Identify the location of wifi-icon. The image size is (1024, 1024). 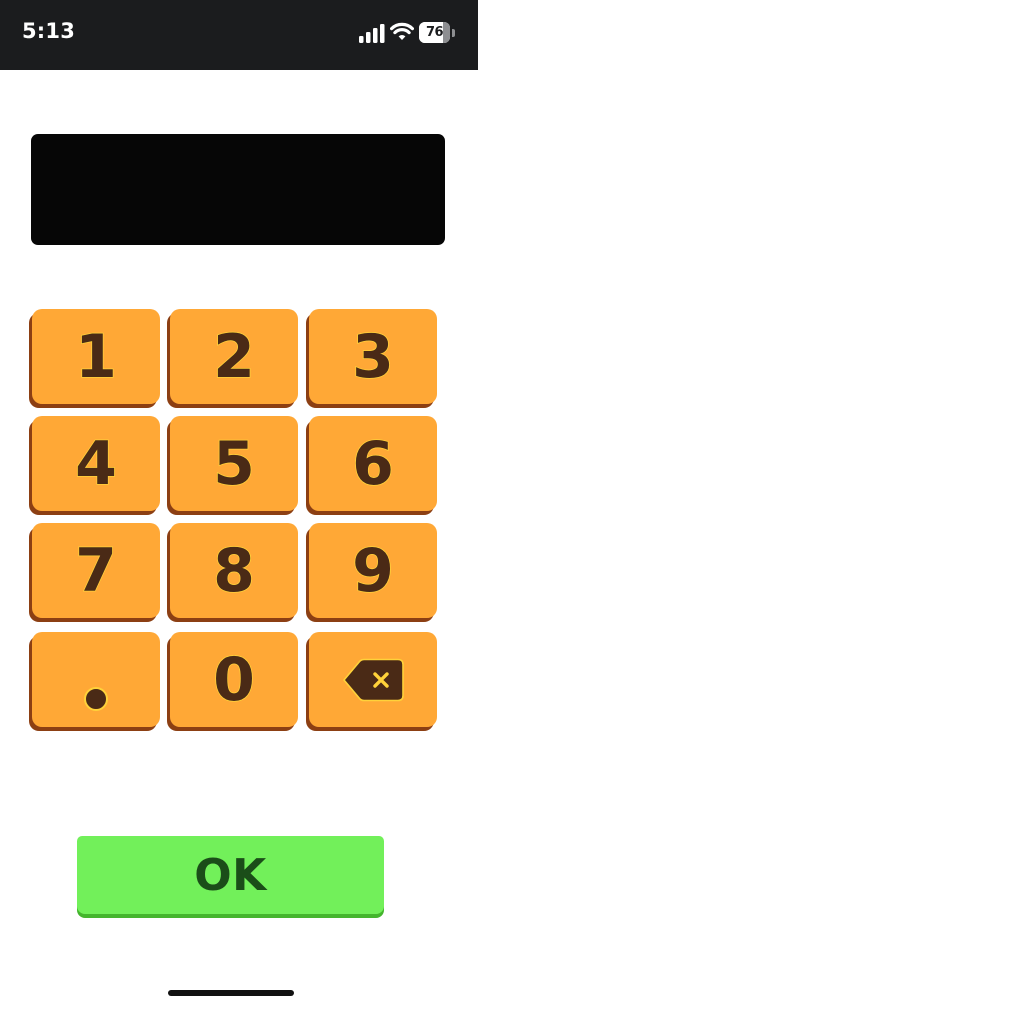
(402, 31).